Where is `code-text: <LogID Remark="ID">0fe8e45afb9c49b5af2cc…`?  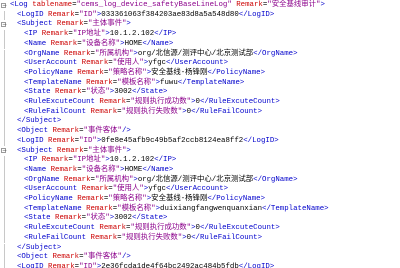 code-text: <LogID Remark="ID">0fe8e45afb9c49b5af2cc… is located at coordinates (148, 142).